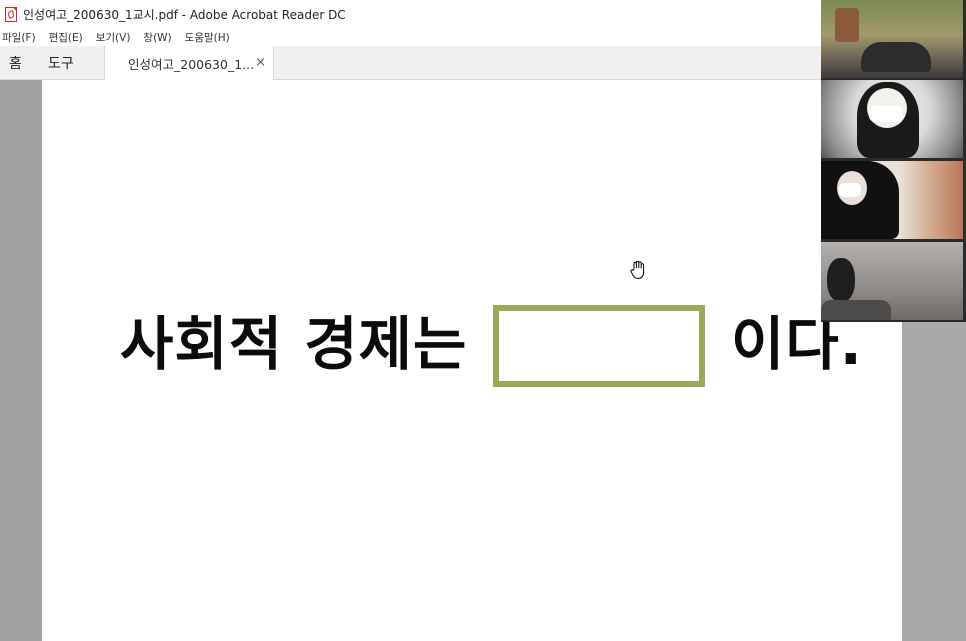 The height and width of the screenshot is (641, 966). Describe the element at coordinates (411, 63) in the screenshot. I see `tab-bar: 홈 도구 인성여고_200630_1... ×` at that location.